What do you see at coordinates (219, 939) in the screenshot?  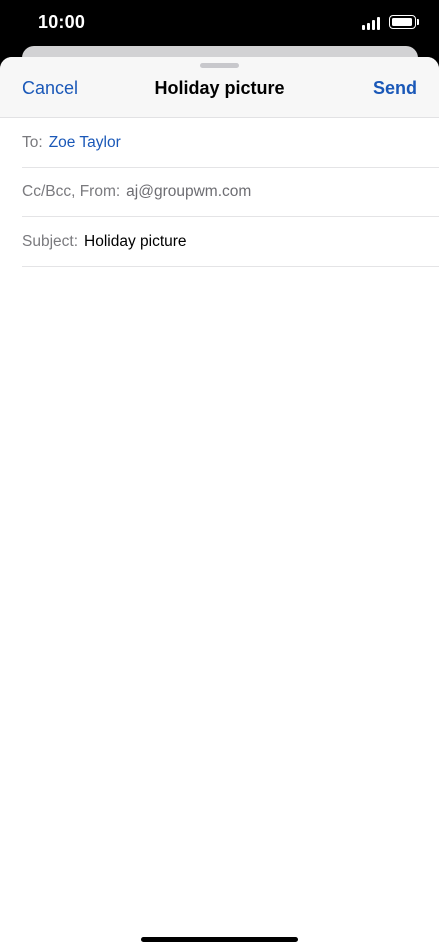 I see `home-indicator` at bounding box center [219, 939].